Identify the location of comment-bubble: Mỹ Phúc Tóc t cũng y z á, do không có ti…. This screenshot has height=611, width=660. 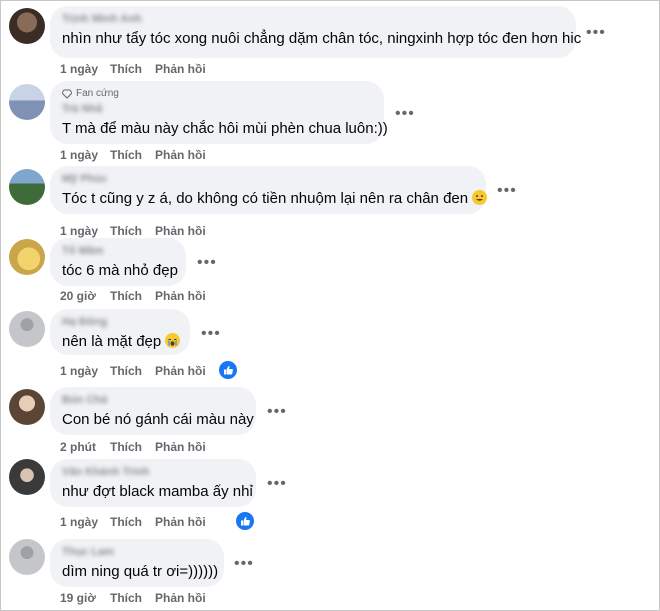
(269, 190).